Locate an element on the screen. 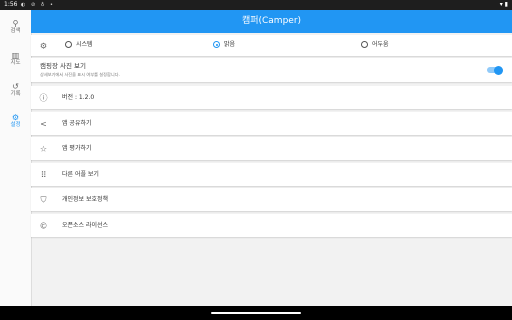  system-navigation-bar is located at coordinates (256, 313).